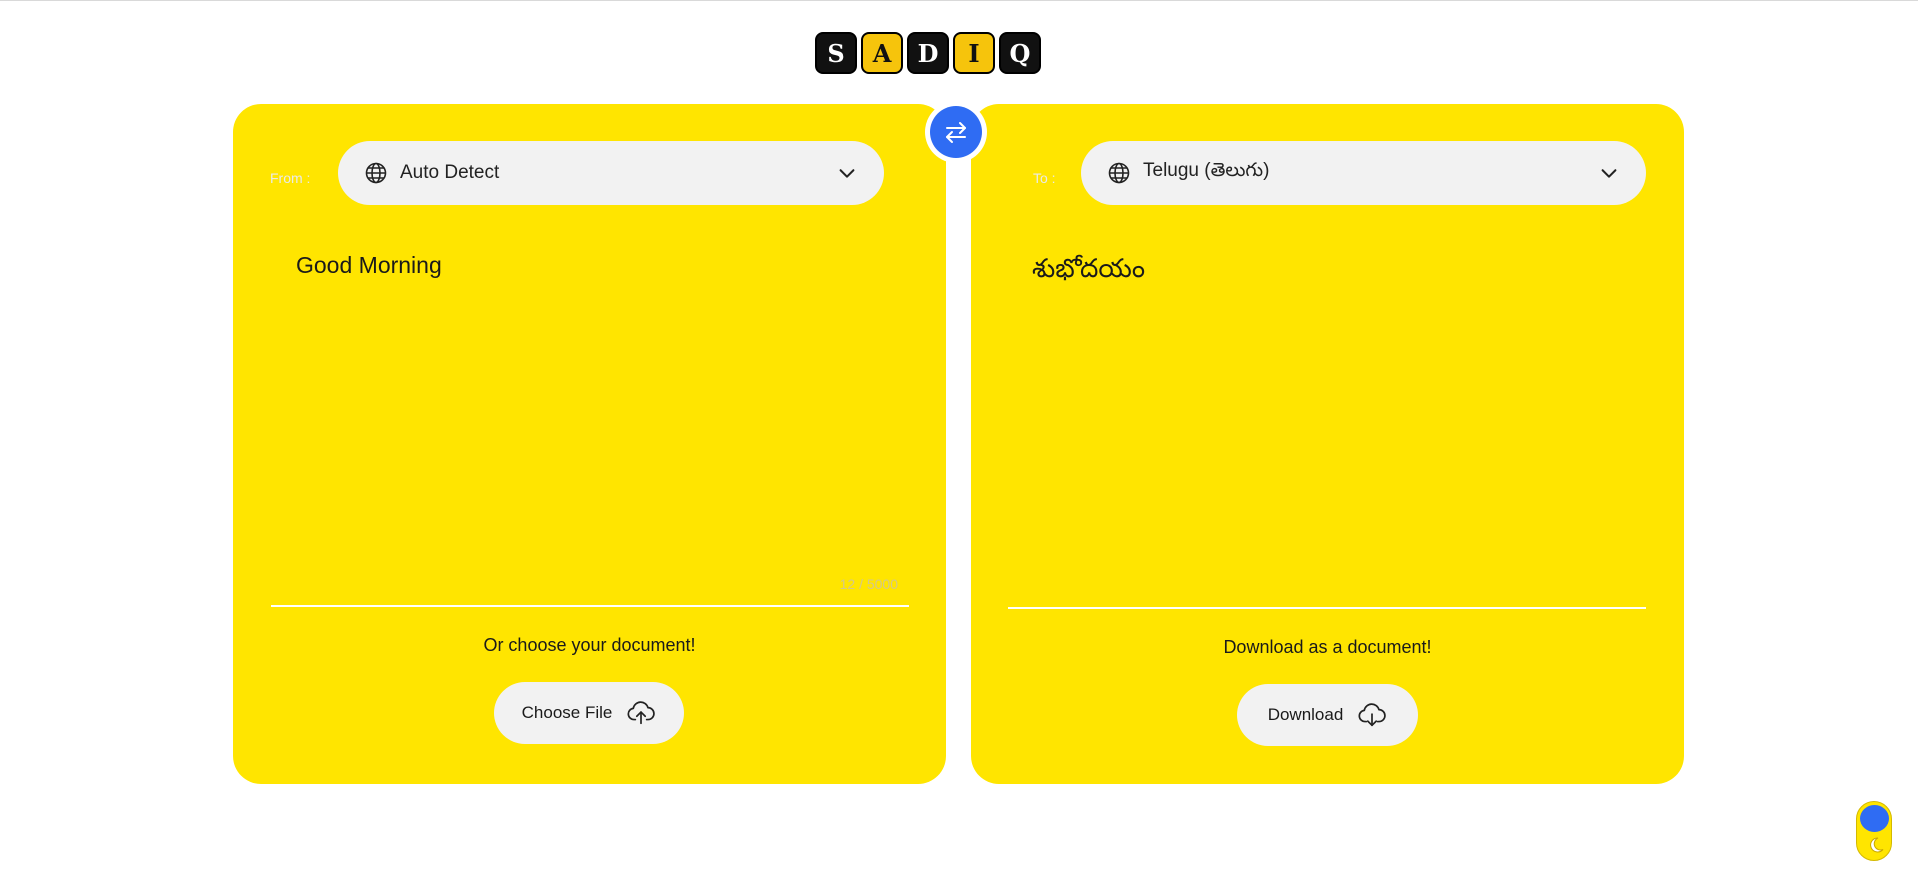 Image resolution: width=1918 pixels, height=883 pixels. I want to click on source-language-select: Auto Detect, so click(611, 173).